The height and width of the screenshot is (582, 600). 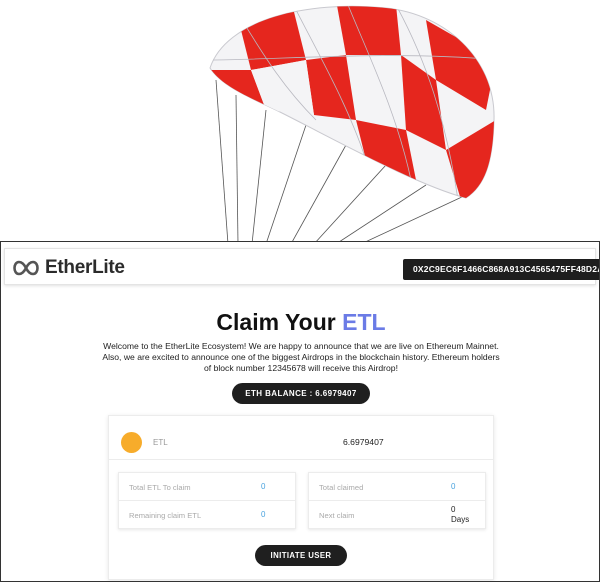 What do you see at coordinates (501, 269) in the screenshot?
I see `wallet-address-button: 0X2C9EC6F1466C868A913C4565475FF48D2AB` at bounding box center [501, 269].